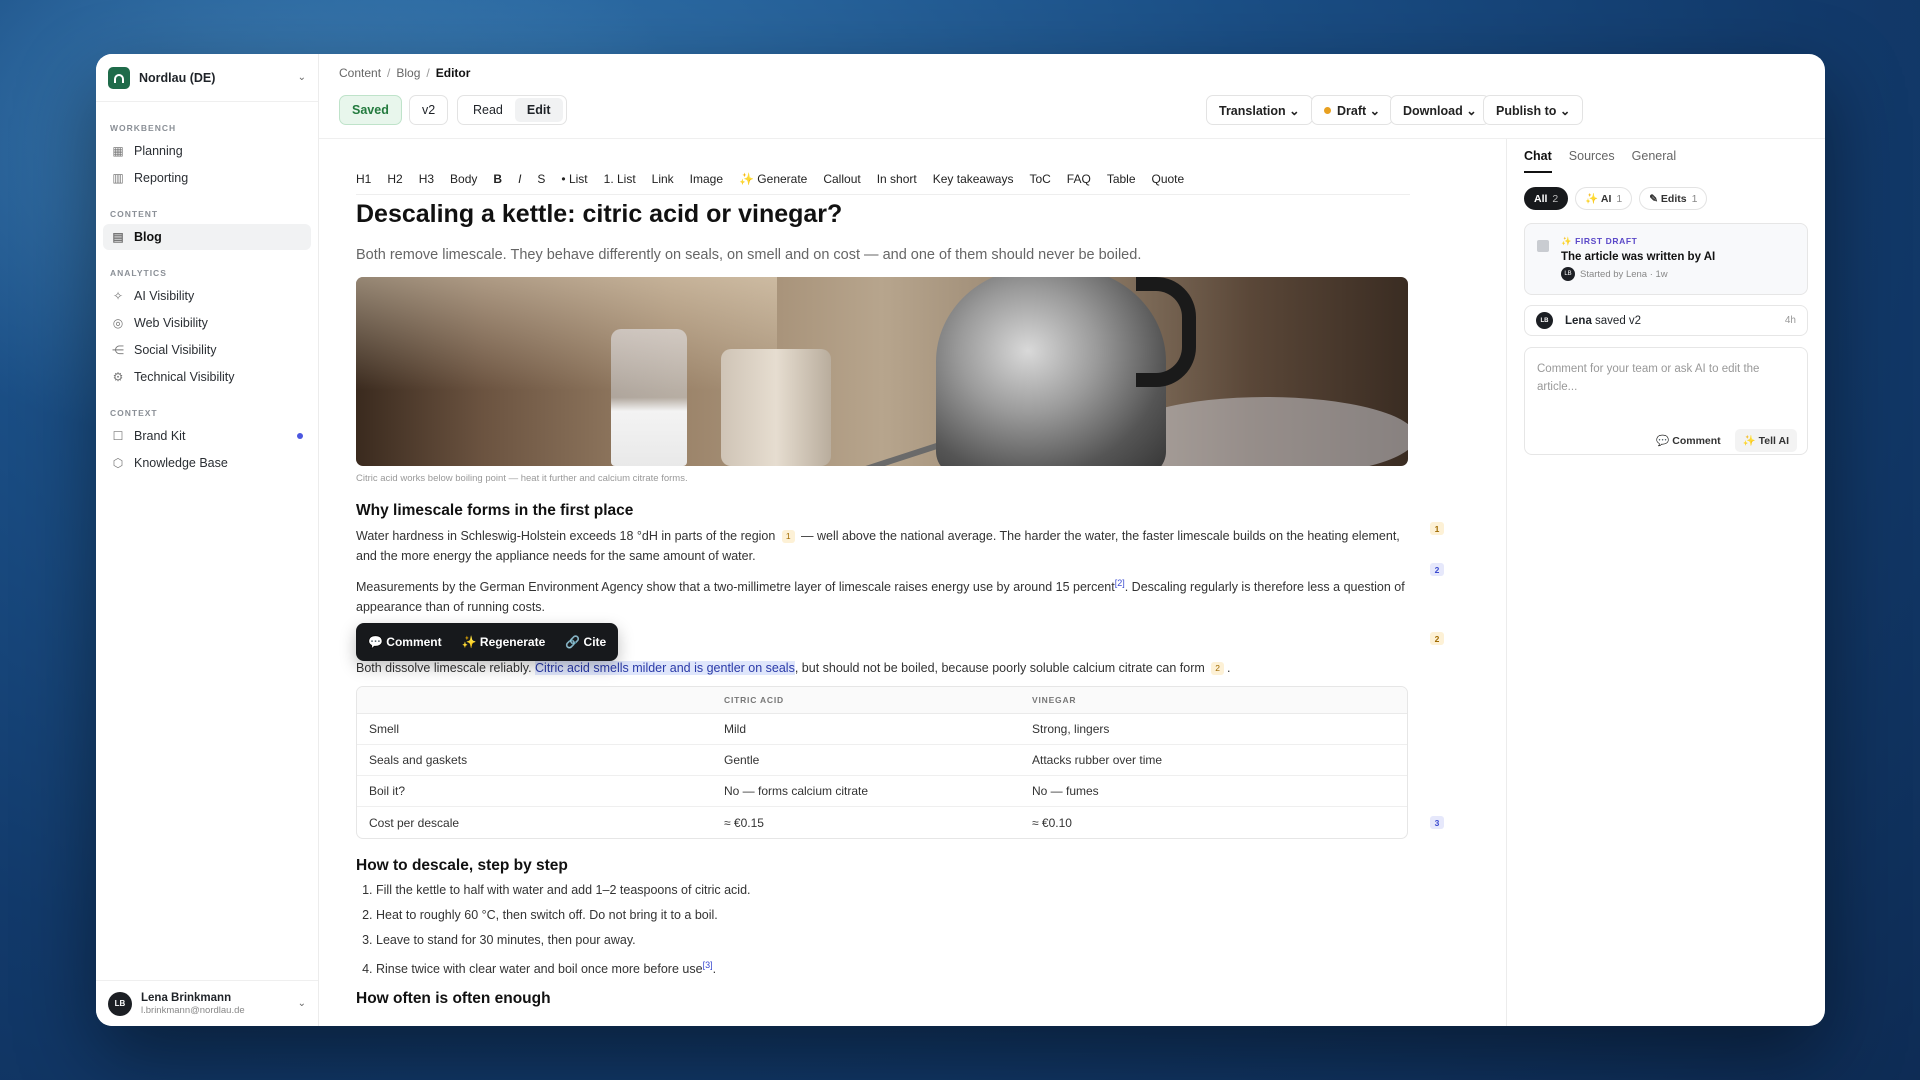 The width and height of the screenshot is (1920, 1080). I want to click on notification-dot, so click(300, 436).